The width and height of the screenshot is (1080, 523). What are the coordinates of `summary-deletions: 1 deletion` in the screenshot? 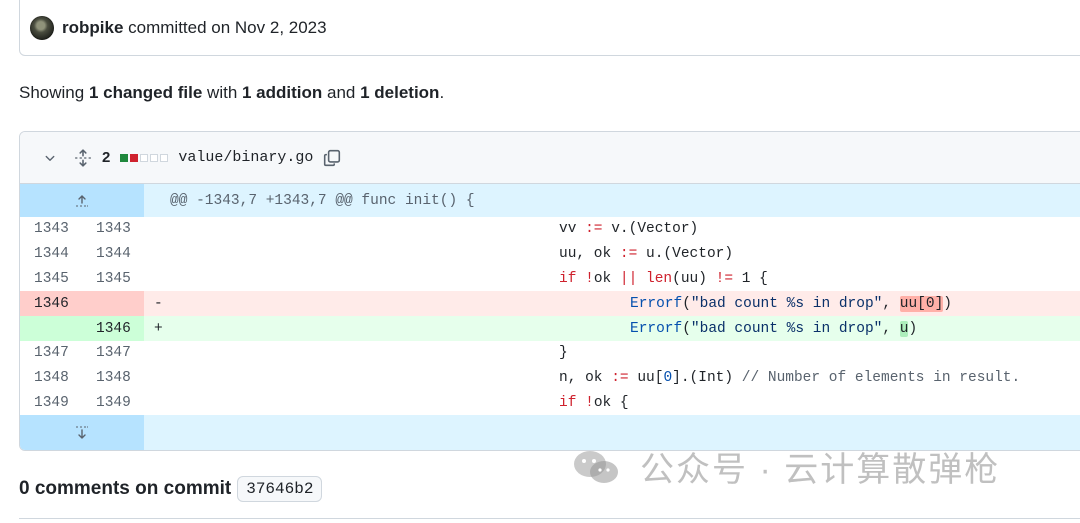 It's located at (400, 92).